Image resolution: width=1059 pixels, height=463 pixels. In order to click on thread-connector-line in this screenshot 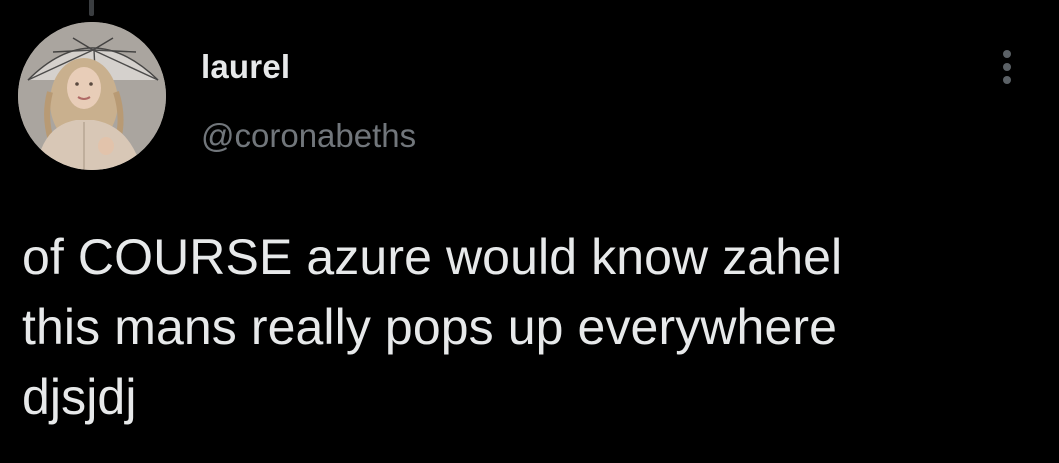, I will do `click(91, 8)`.